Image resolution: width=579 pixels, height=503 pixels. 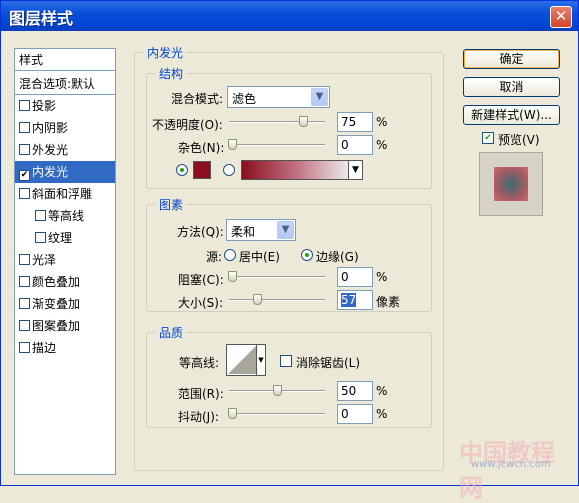 What do you see at coordinates (511, 87) in the screenshot?
I see `cancel-button: 取消` at bounding box center [511, 87].